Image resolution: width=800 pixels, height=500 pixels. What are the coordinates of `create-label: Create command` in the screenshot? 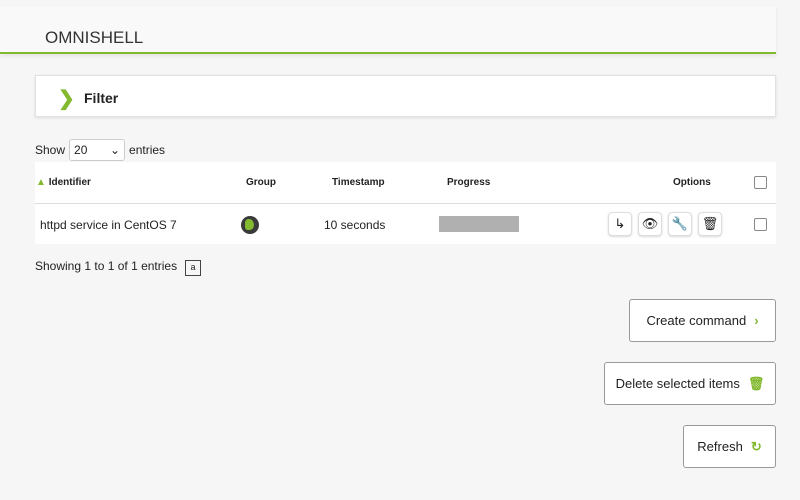 It's located at (696, 320).